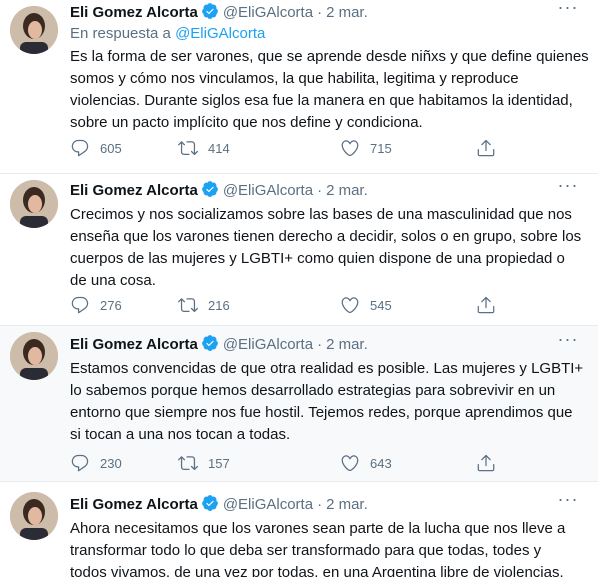 The width and height of the screenshot is (598, 577). I want to click on retweet-button: 216, so click(204, 305).